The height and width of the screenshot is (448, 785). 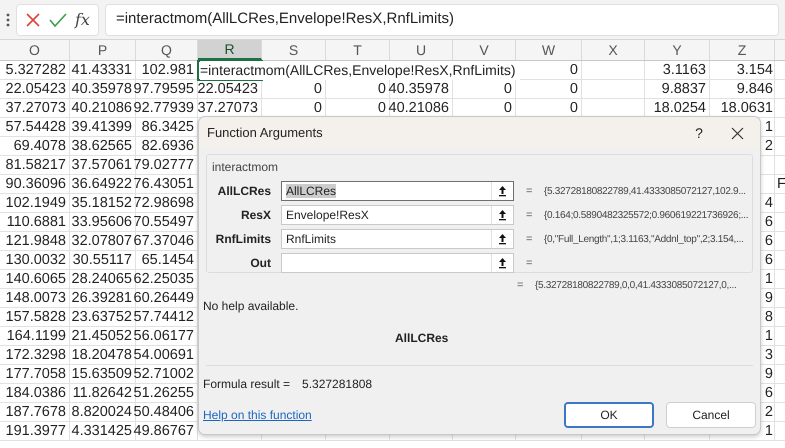 What do you see at coordinates (8, 20) in the screenshot?
I see `more-options-icon` at bounding box center [8, 20].